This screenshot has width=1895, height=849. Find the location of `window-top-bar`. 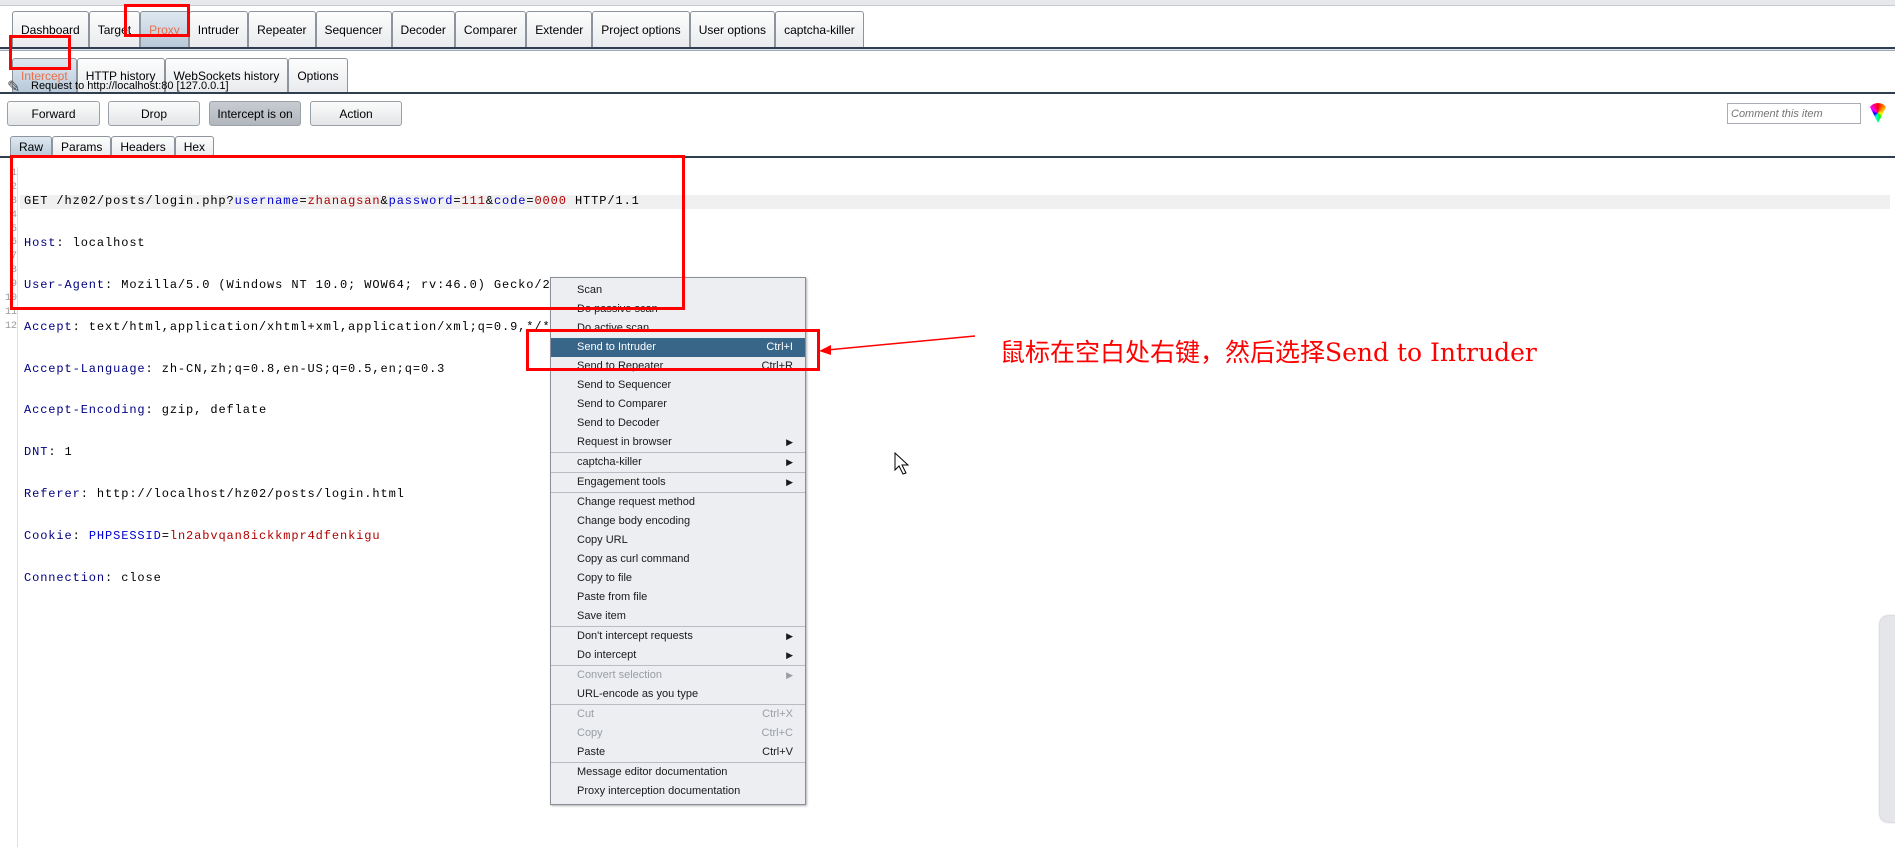

window-top-bar is located at coordinates (947, 3).